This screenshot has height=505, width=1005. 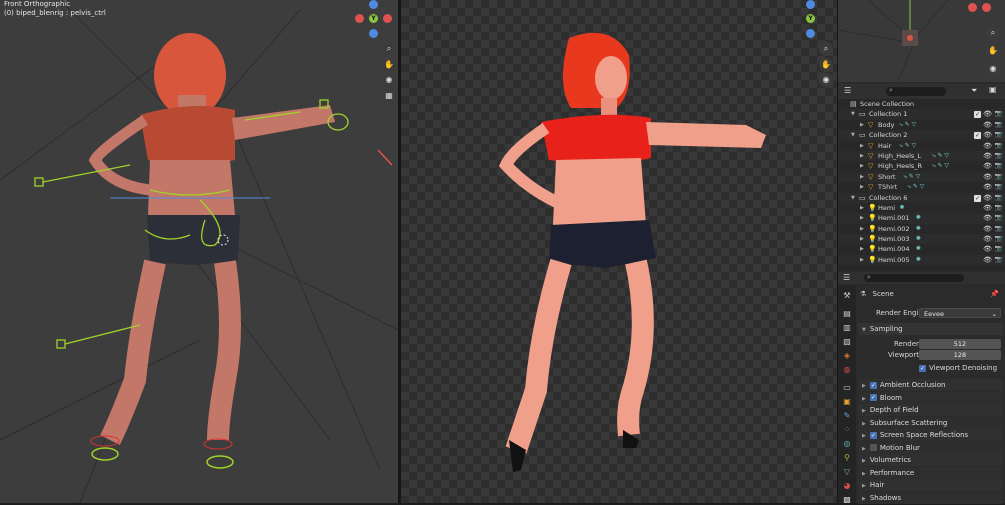 What do you see at coordinates (993, 33) in the screenshot?
I see `mini-zoom-icon: ⌕` at bounding box center [993, 33].